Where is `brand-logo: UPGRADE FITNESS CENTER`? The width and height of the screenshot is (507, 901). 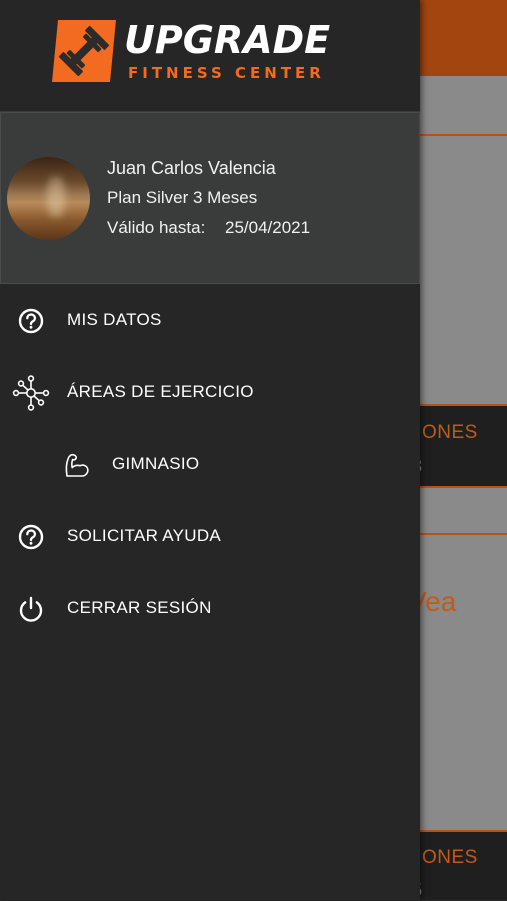 brand-logo: UPGRADE FITNESS CENTER is located at coordinates (207, 51).